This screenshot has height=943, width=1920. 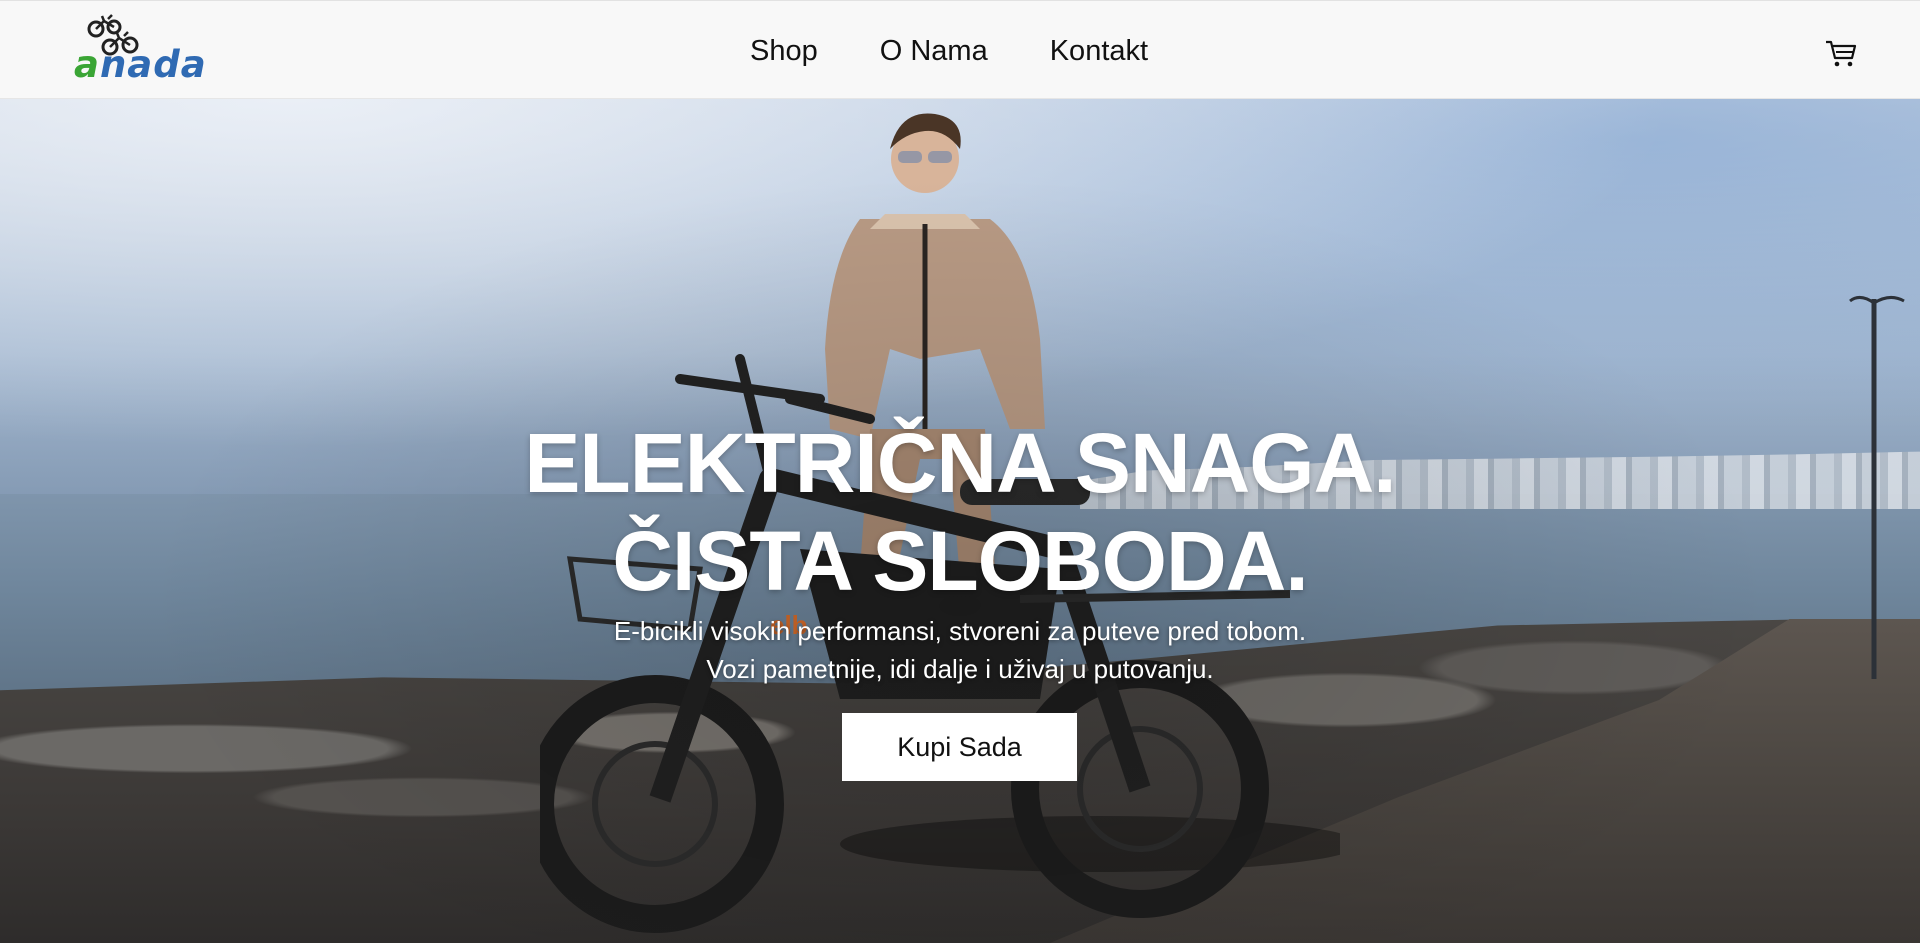 What do you see at coordinates (1841, 53) in the screenshot?
I see `cart-icon` at bounding box center [1841, 53].